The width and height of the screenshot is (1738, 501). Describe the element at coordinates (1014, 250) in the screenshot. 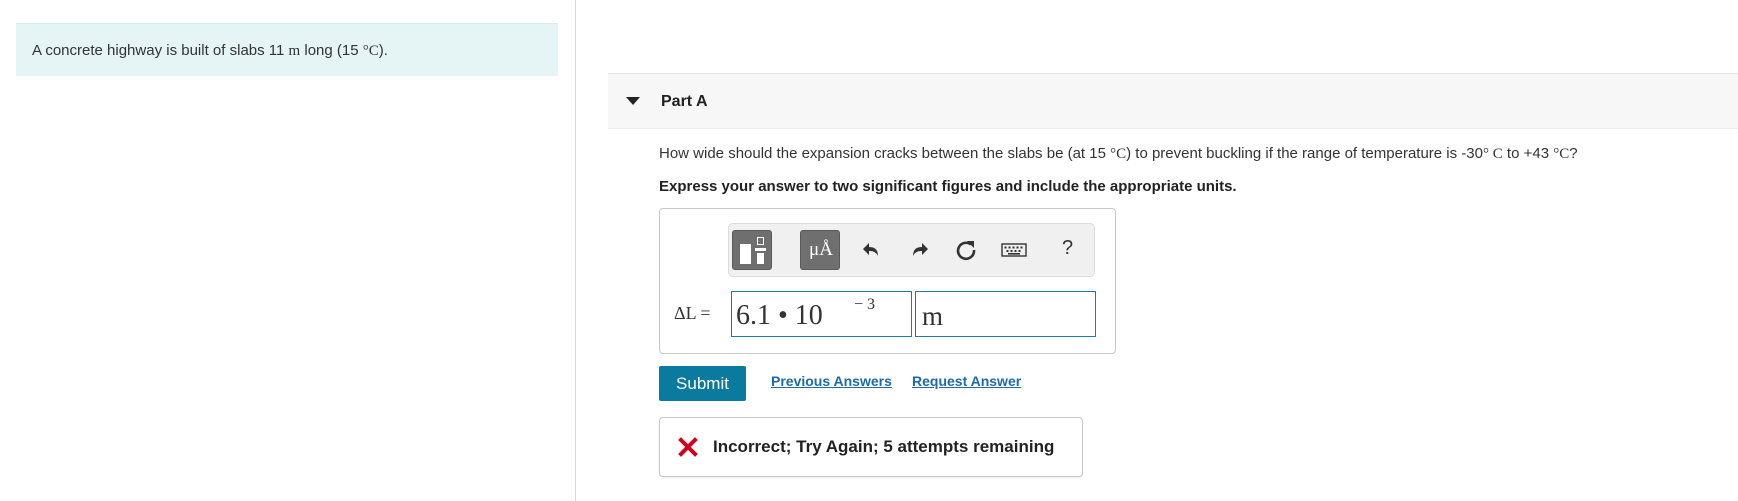

I see `keyboard-icon` at that location.